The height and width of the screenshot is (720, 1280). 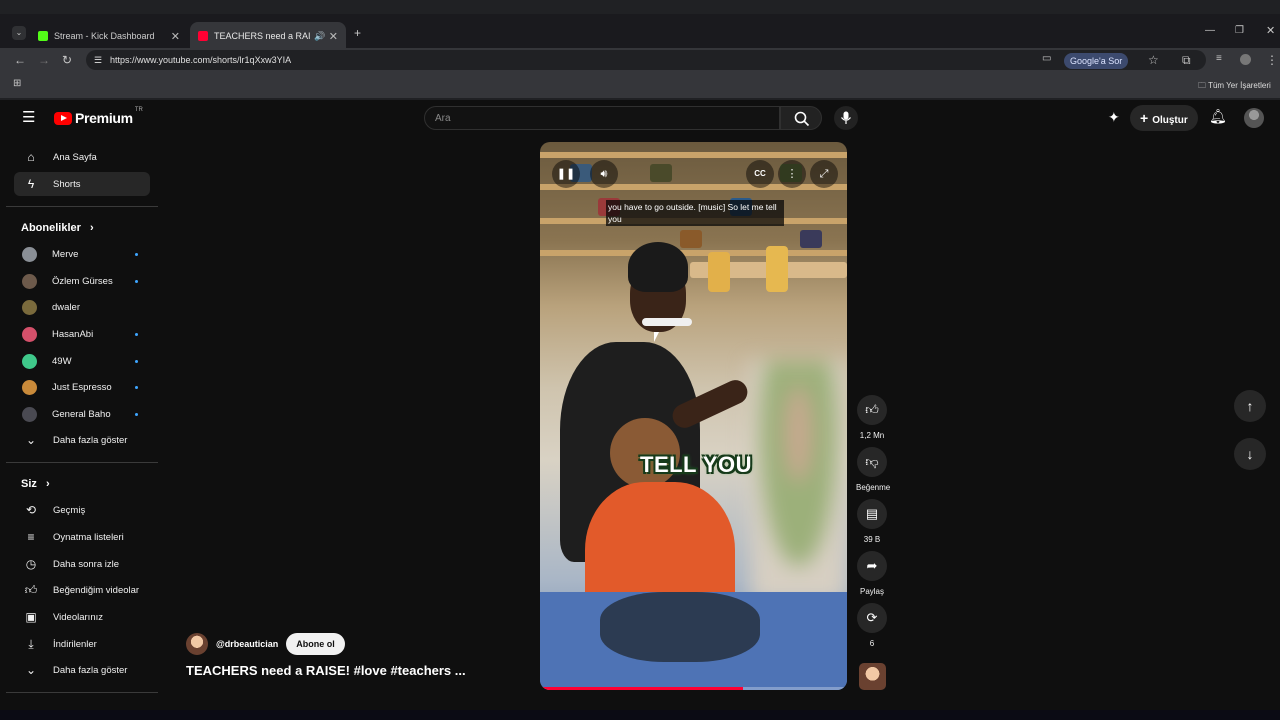 What do you see at coordinates (1234, 87) in the screenshot?
I see `all-bookmarks-folder: 🗀 Tüm Yer İşaretleri` at bounding box center [1234, 87].